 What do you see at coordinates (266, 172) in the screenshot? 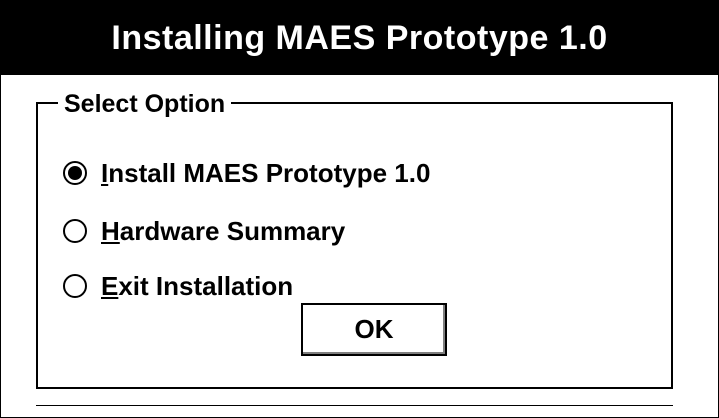
I see `option-install-label: Install MAES Prototype 1.0` at bounding box center [266, 172].